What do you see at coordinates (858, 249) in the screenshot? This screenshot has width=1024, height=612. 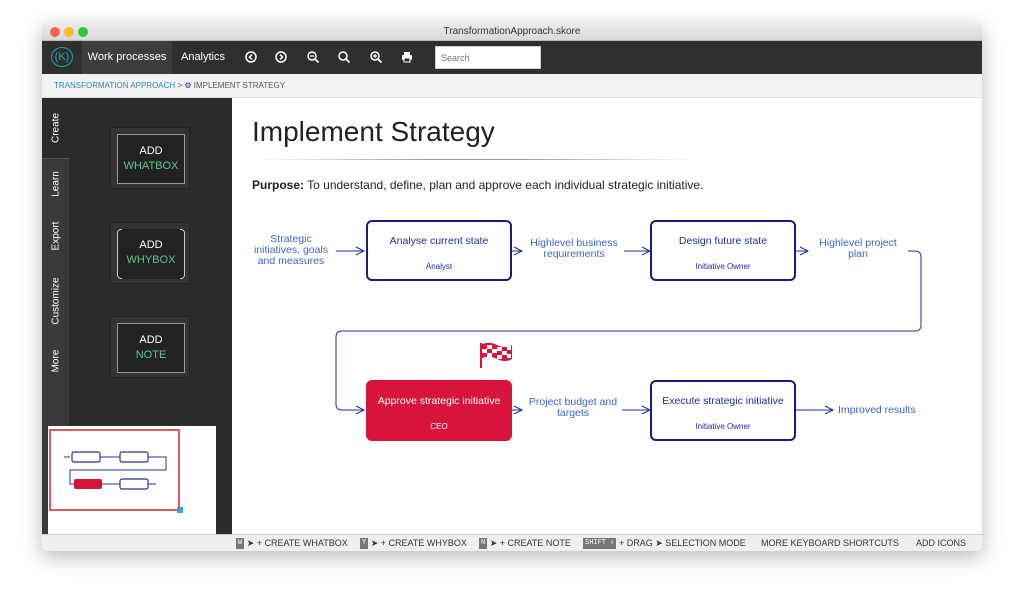 I see `output-highlevel-project-plan: Highlevel project plan` at bounding box center [858, 249].